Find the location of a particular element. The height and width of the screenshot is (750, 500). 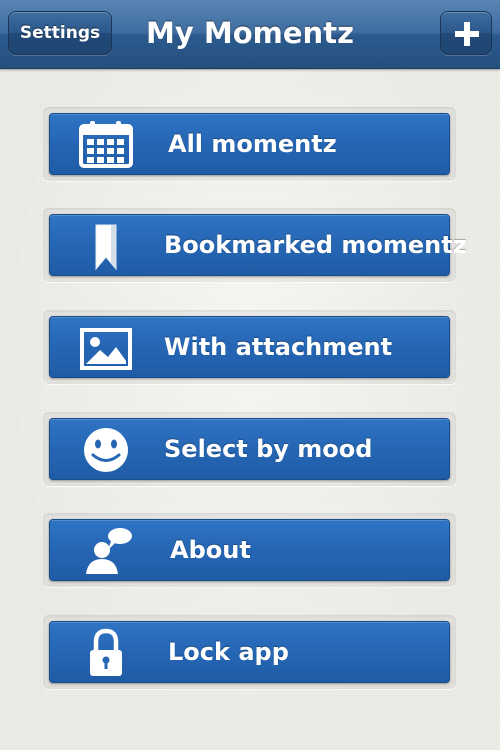

person-speech-bubble-icon is located at coordinates (106, 551).